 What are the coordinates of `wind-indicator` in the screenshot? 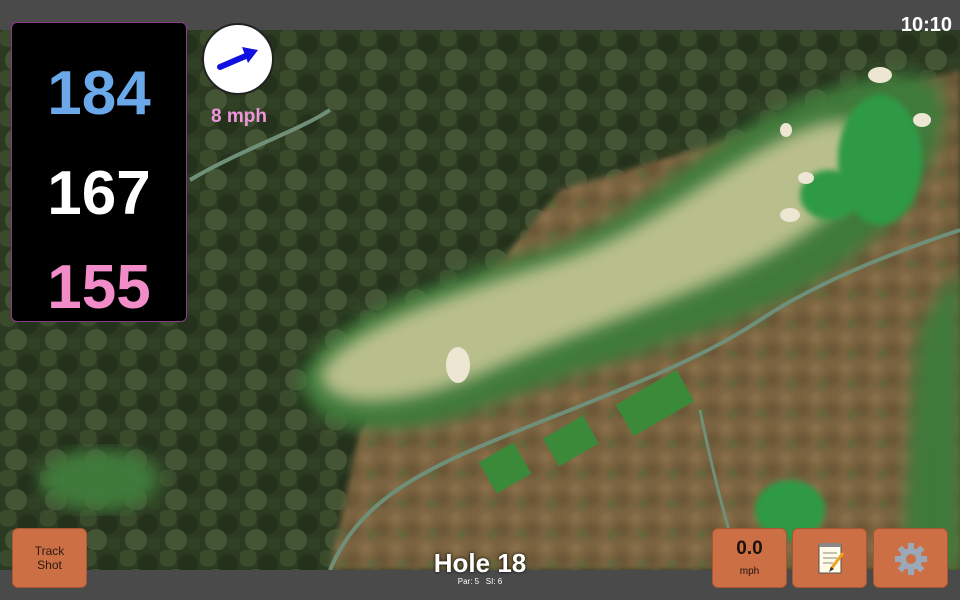 It's located at (238, 59).